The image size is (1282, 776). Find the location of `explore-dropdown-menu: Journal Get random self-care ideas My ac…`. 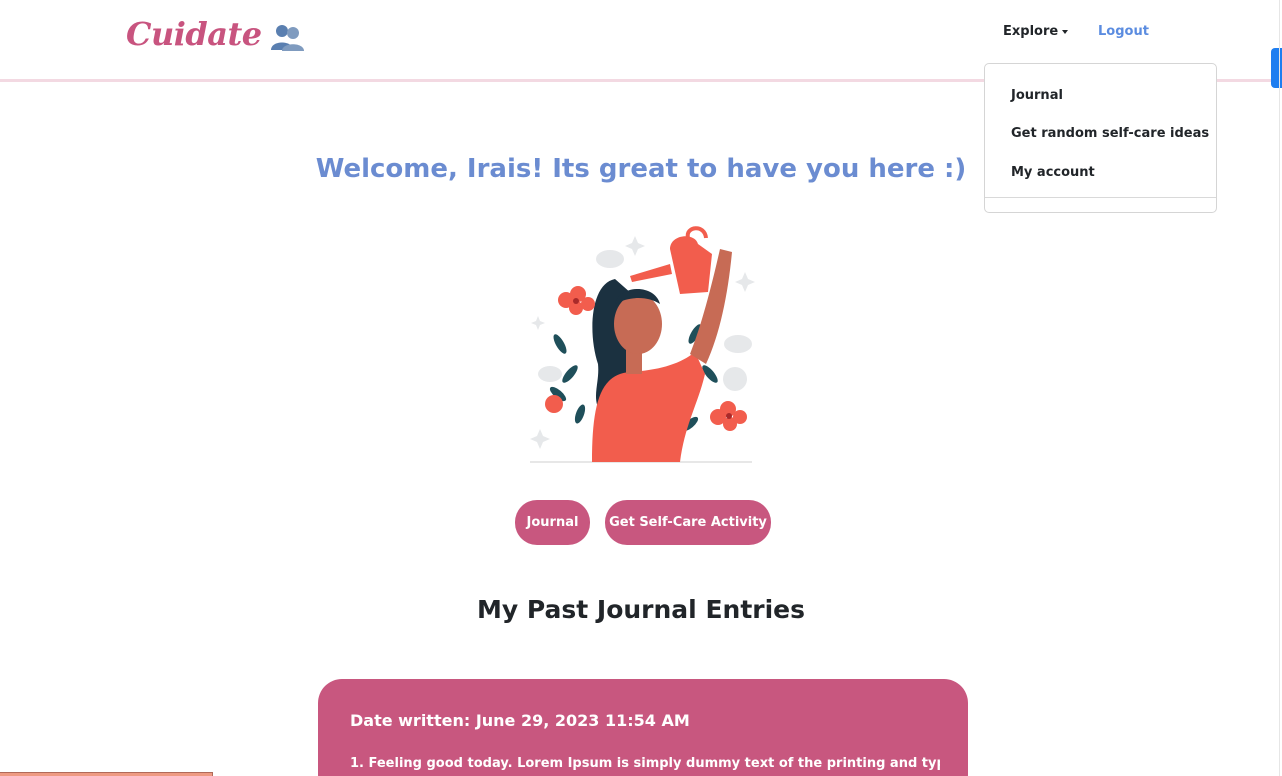

explore-dropdown-menu: Journal Get random self-care ideas My ac… is located at coordinates (1100, 138).